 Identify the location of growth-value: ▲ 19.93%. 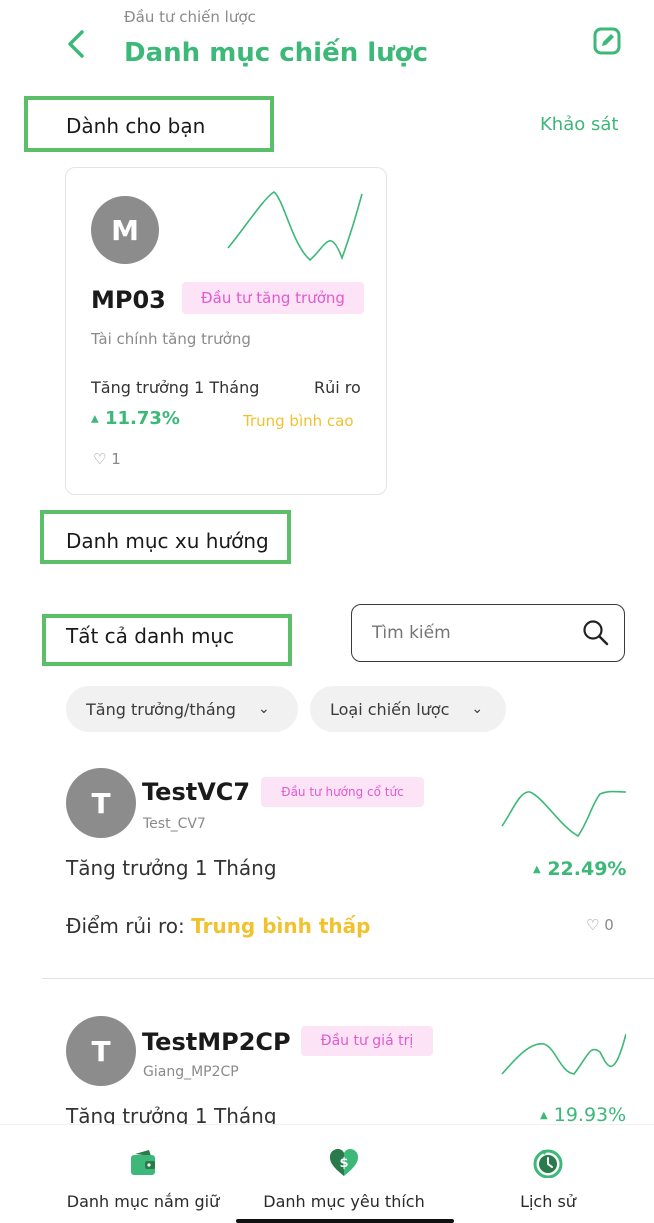
(583, 1114).